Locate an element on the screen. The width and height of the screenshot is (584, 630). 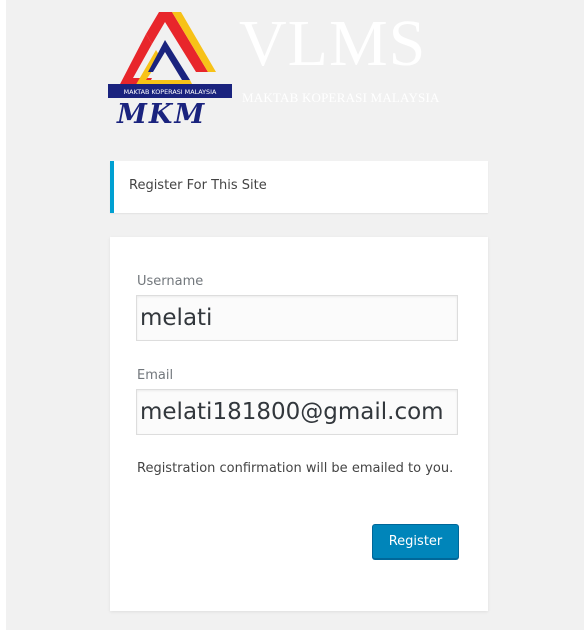
register-notice: Register For This Site is located at coordinates (299, 187).